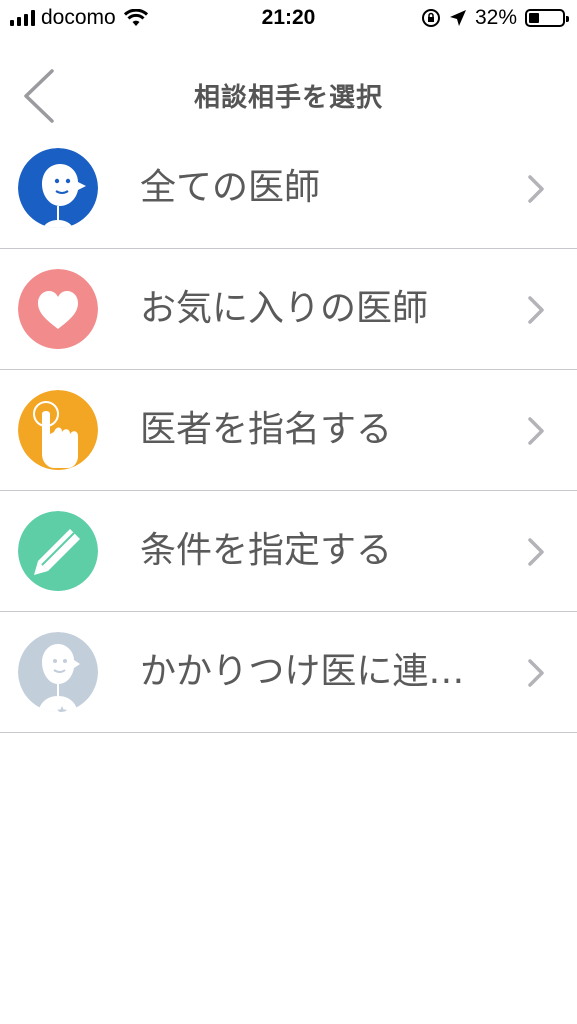 This screenshot has width=577, height=1024. I want to click on navigation-bar: 相談相手を選択, so click(288, 95).